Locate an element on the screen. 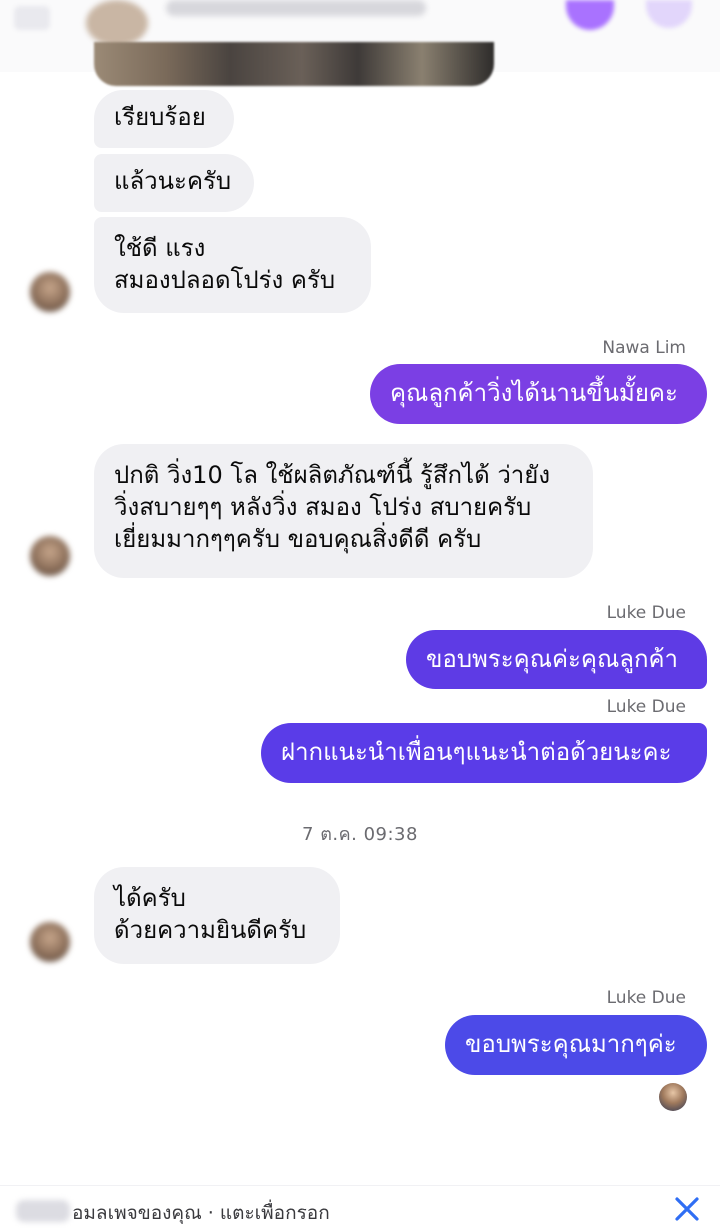 Image resolution: width=720 pixels, height=1228 pixels. call-button is located at coordinates (590, 15).